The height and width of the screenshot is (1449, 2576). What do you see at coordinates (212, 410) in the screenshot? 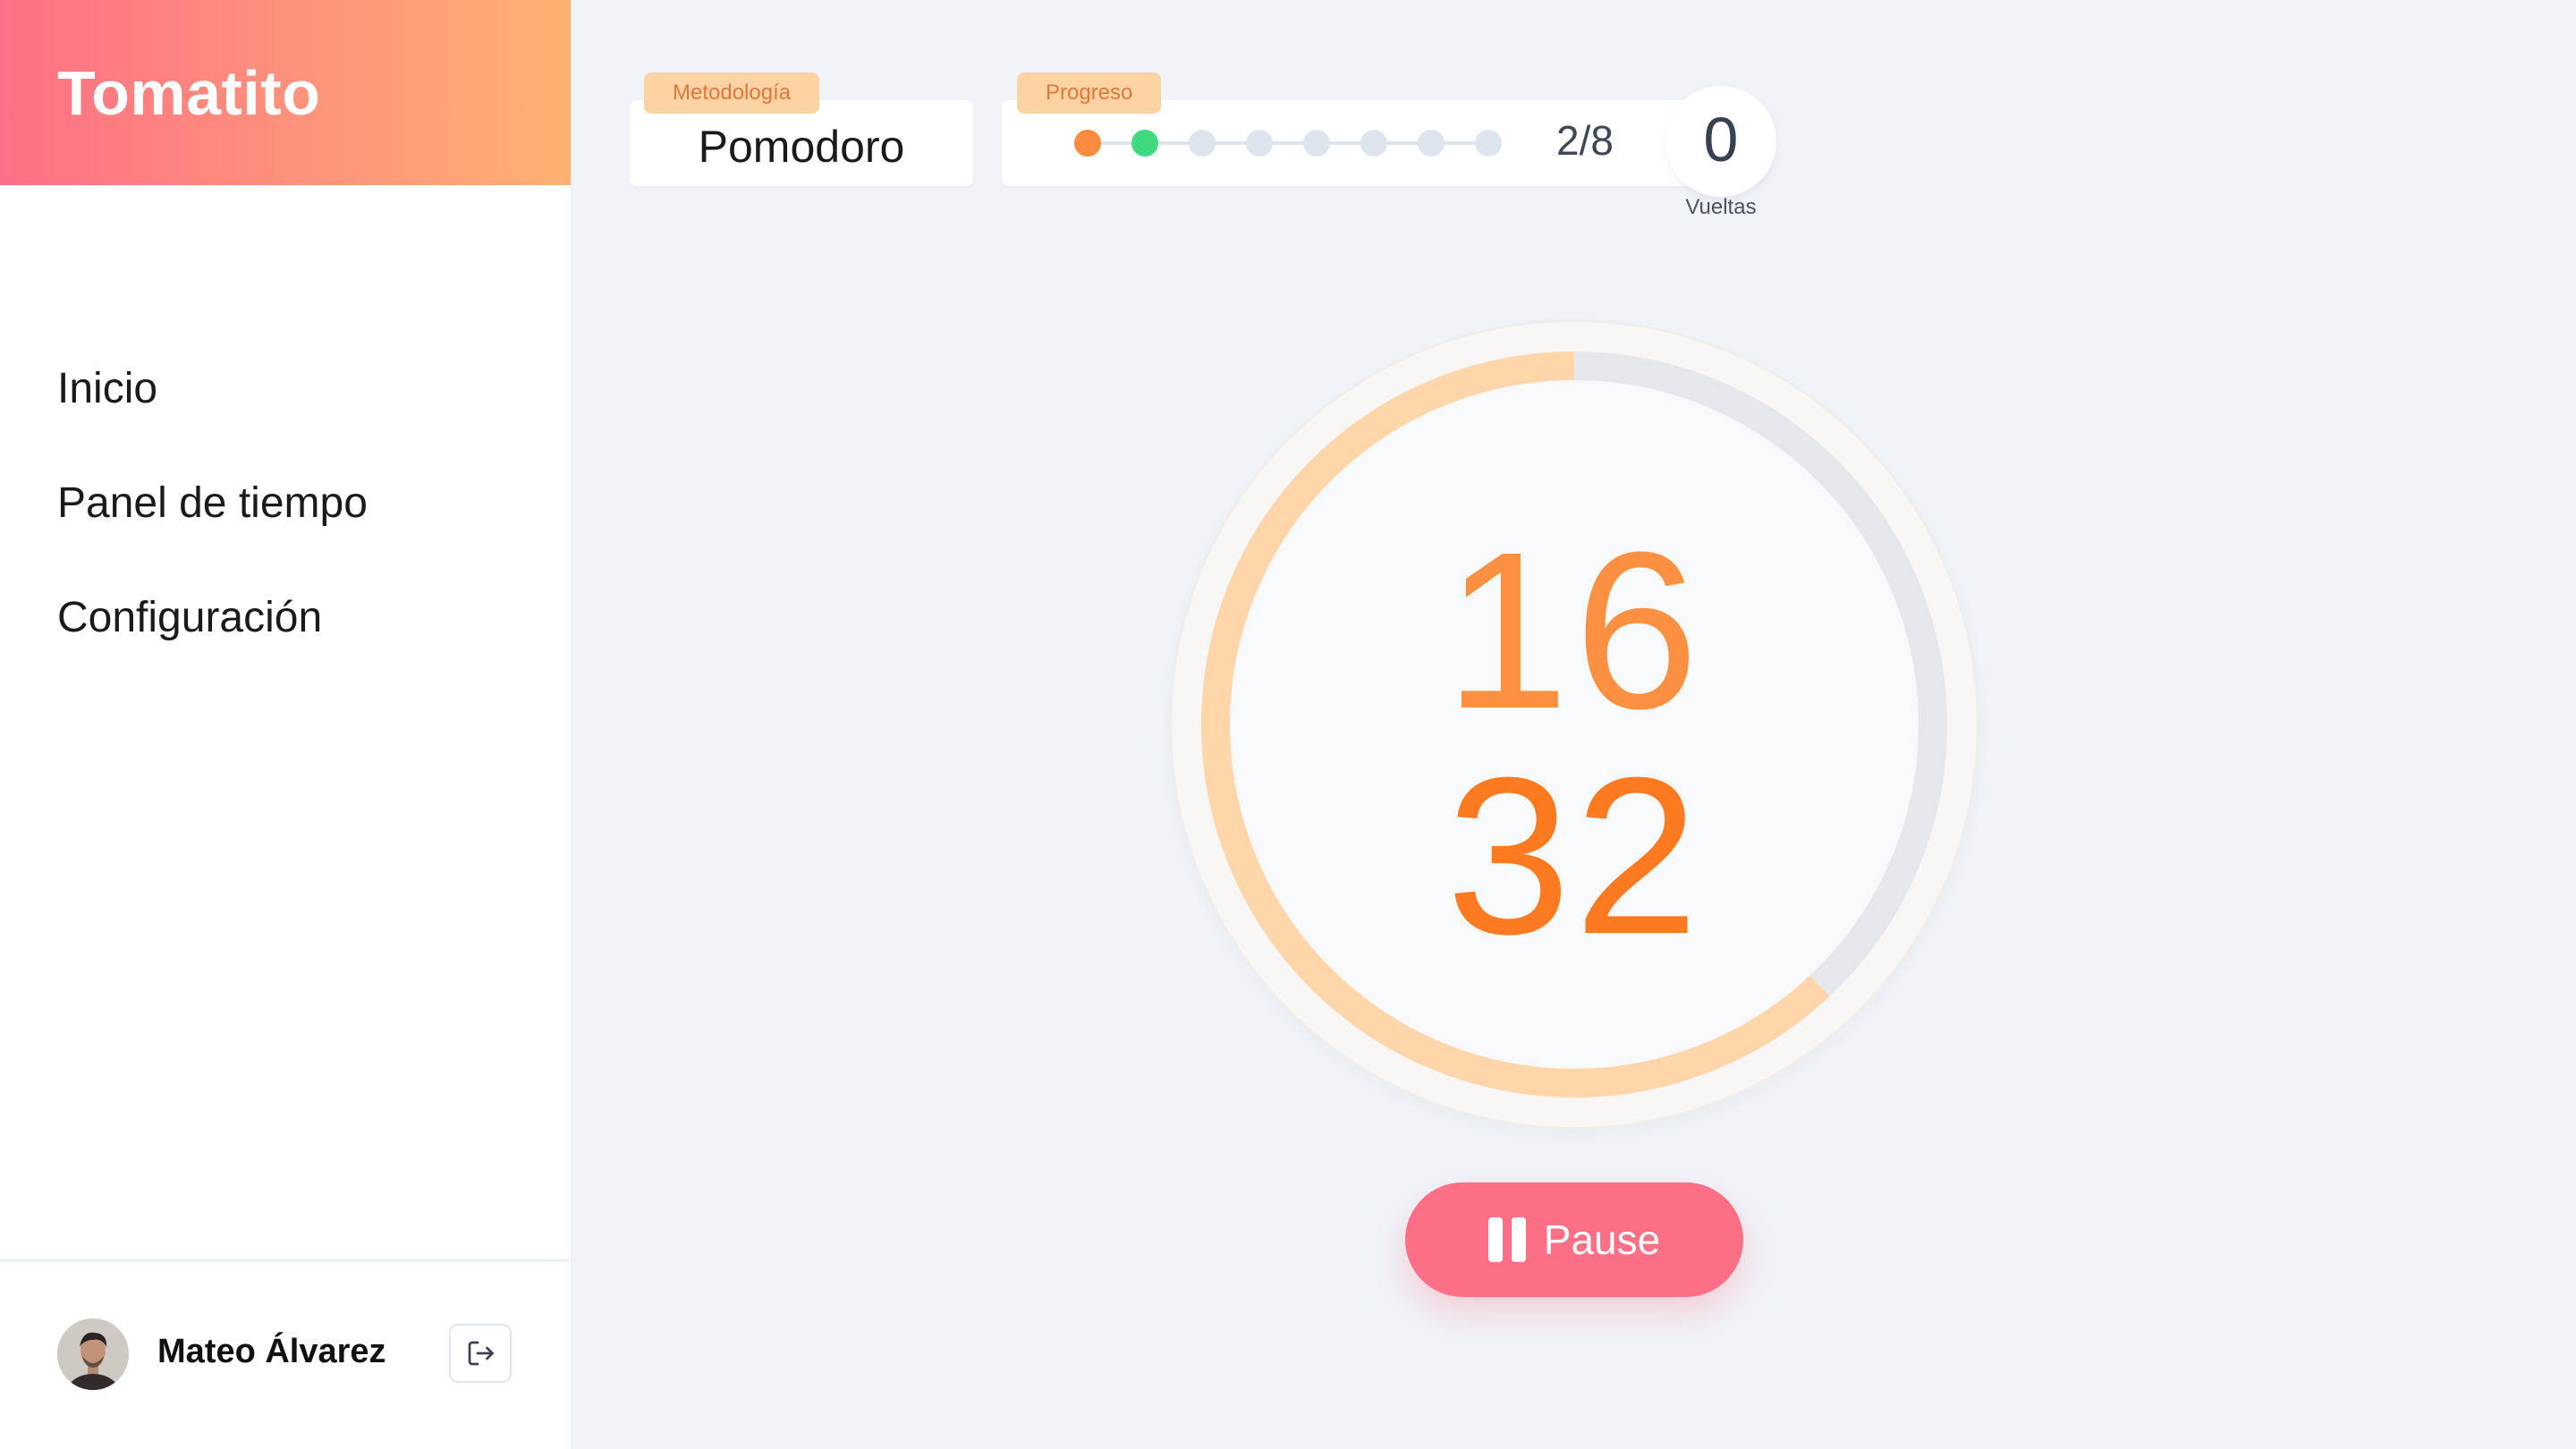
I see `sidebar-item-inicio: Inicio` at bounding box center [212, 410].